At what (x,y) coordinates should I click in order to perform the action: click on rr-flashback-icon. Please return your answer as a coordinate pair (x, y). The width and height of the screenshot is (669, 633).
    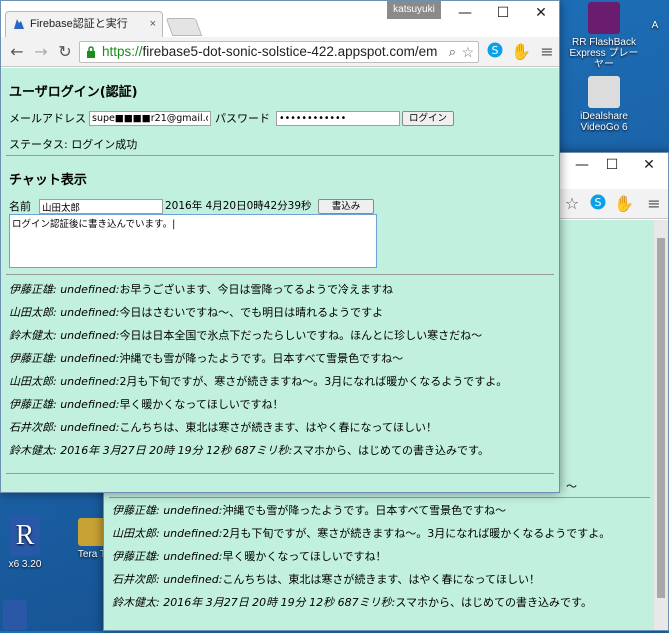
    Looking at the image, I should click on (604, 18).